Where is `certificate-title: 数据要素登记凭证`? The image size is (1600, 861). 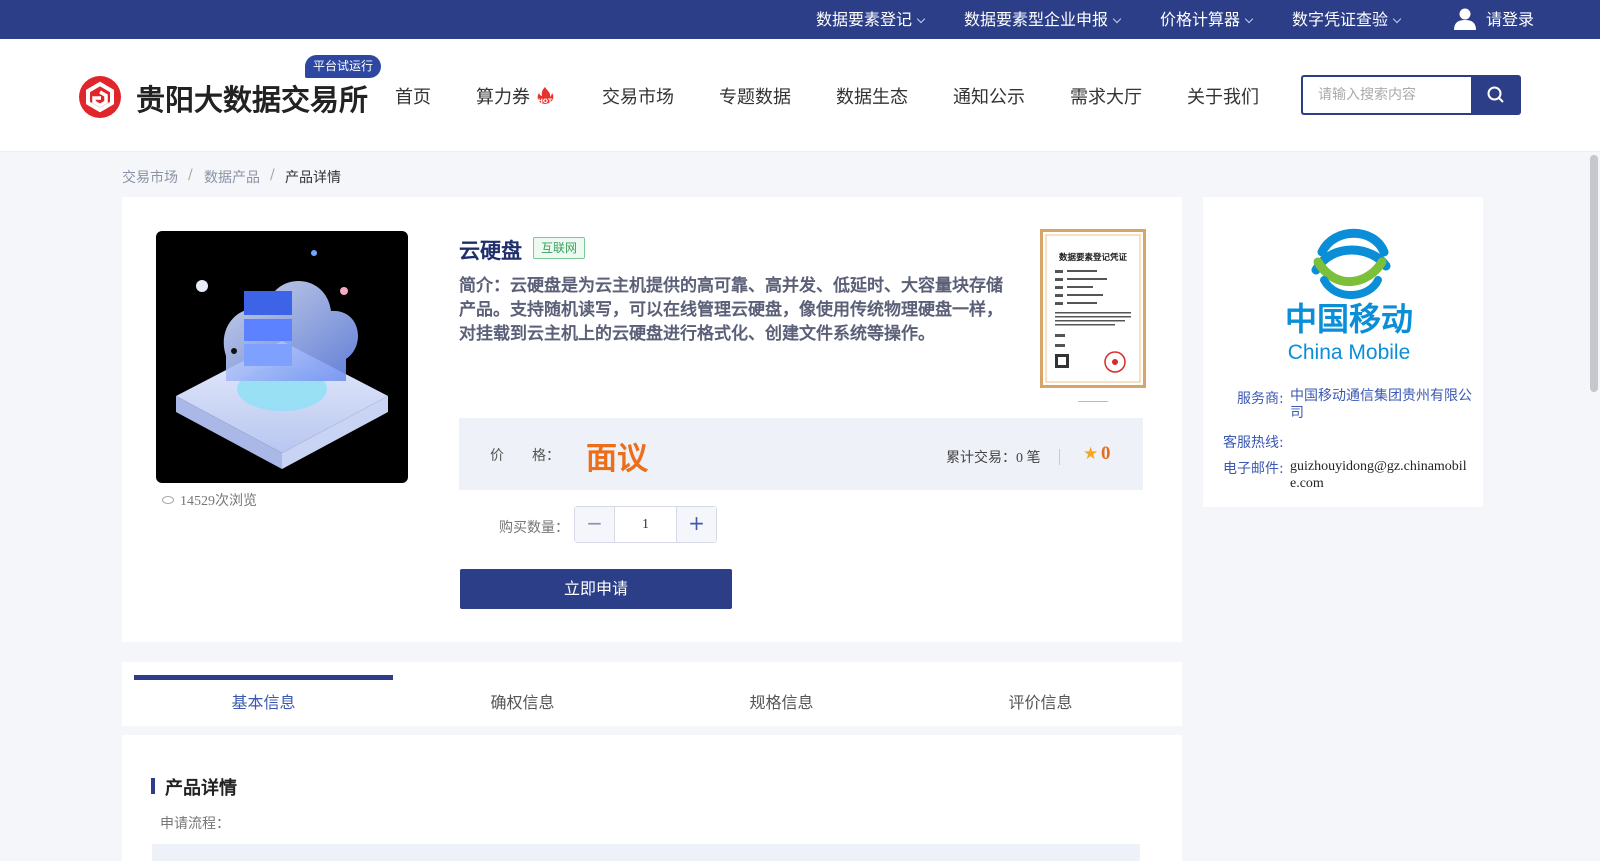
certificate-title: 数据要素登记凭证 is located at coordinates (1093, 257).